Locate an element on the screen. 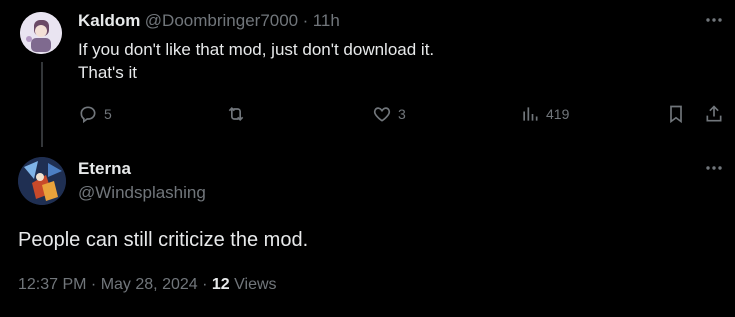 This screenshot has width=735, height=317. handle: @Doombringer7000 is located at coordinates (221, 20).